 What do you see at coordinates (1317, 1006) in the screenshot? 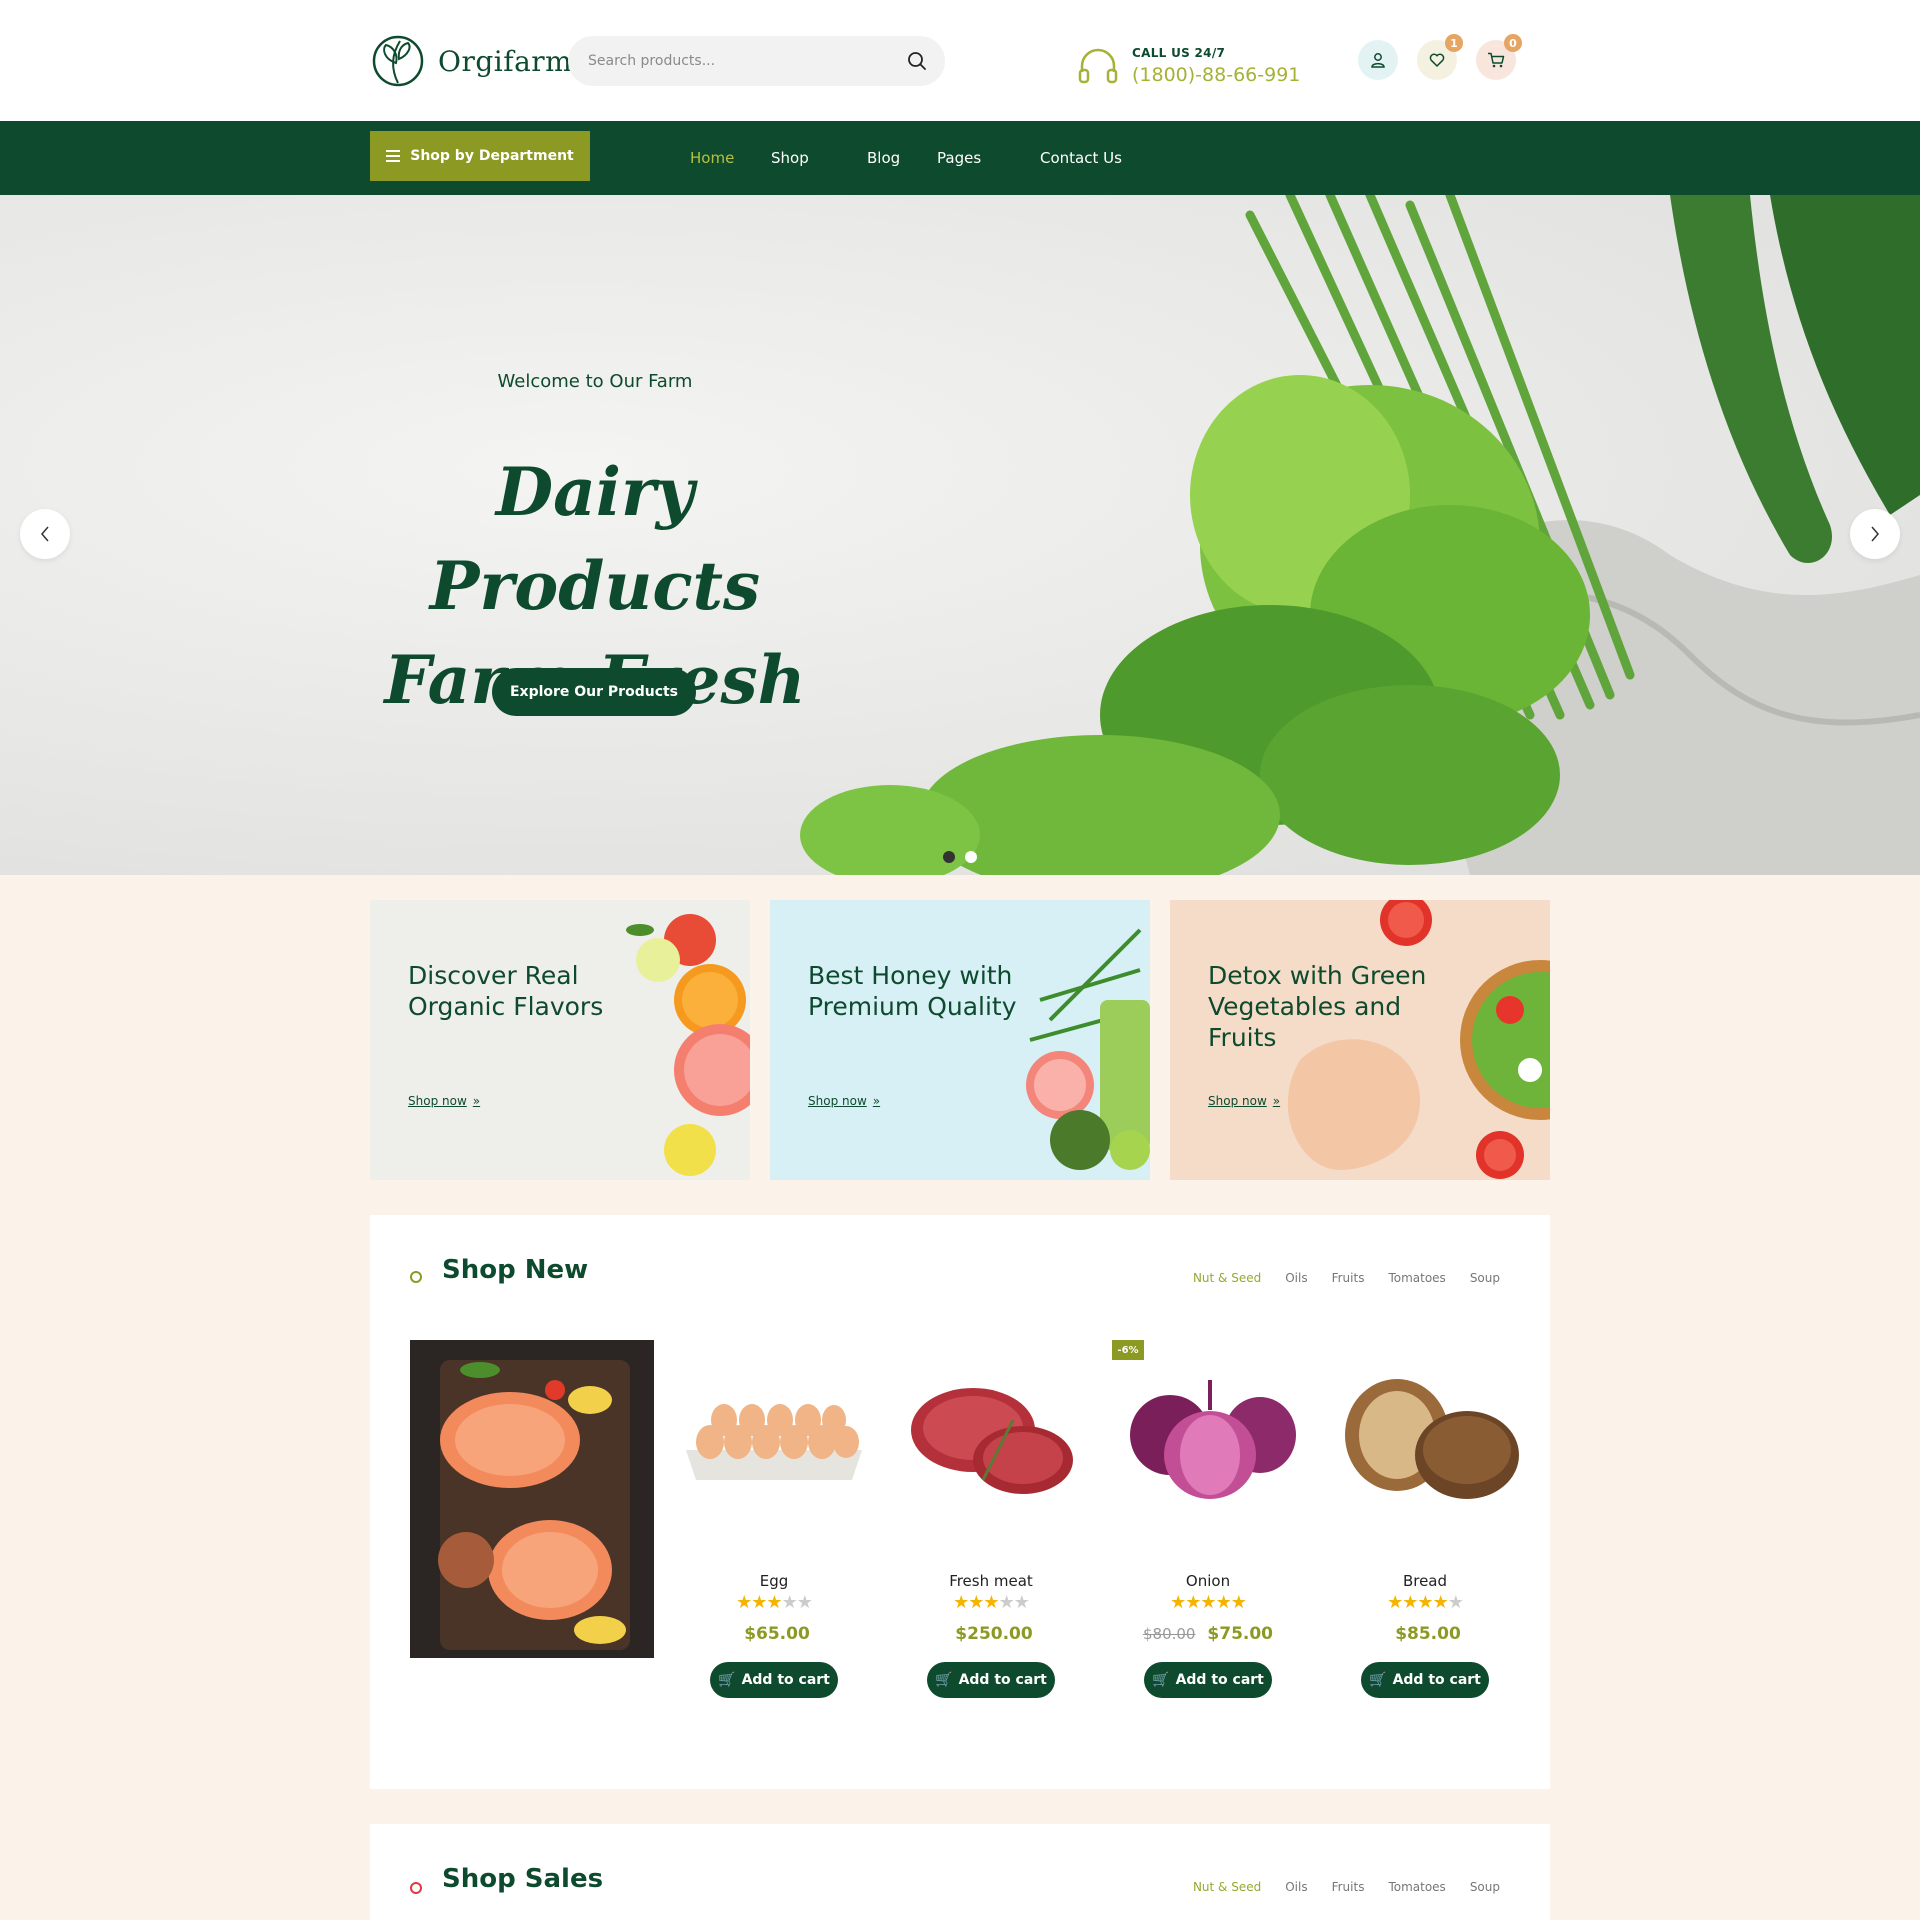
I see `promo-title: Detox with Green Vegetables and Fruits` at bounding box center [1317, 1006].